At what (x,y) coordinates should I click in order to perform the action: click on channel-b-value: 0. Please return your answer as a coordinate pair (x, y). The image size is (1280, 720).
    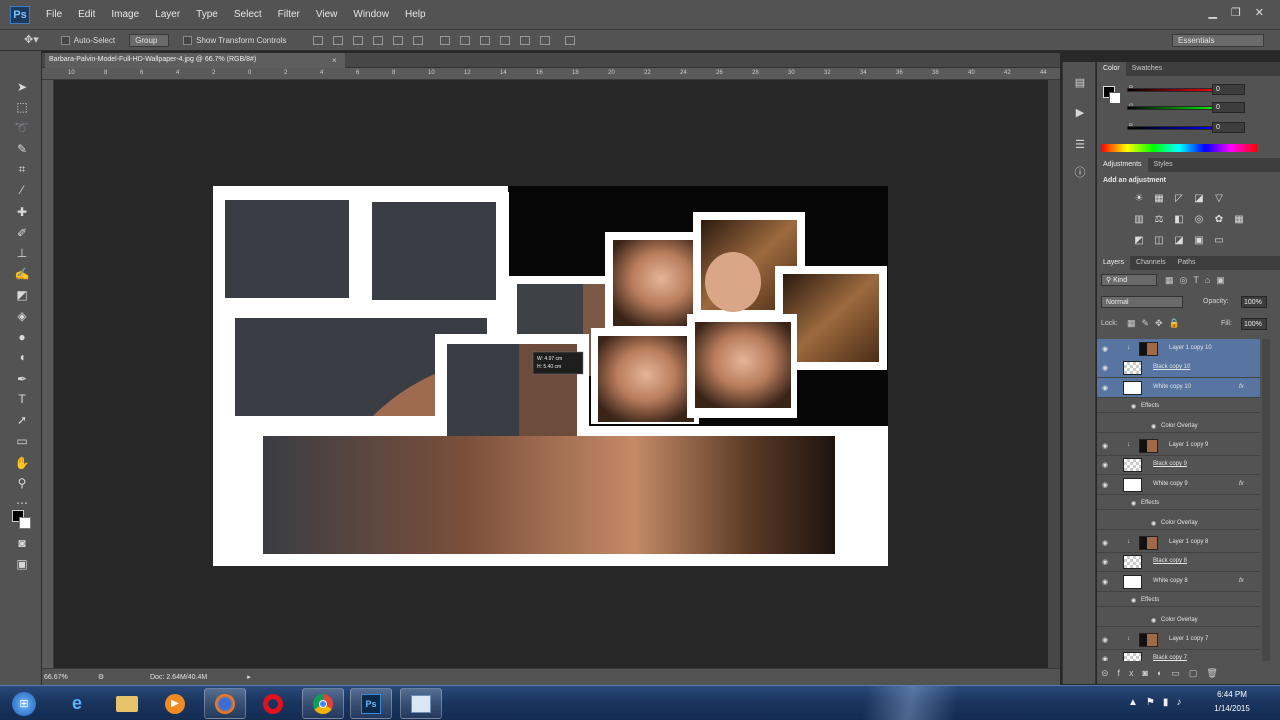
    Looking at the image, I should click on (1228, 127).